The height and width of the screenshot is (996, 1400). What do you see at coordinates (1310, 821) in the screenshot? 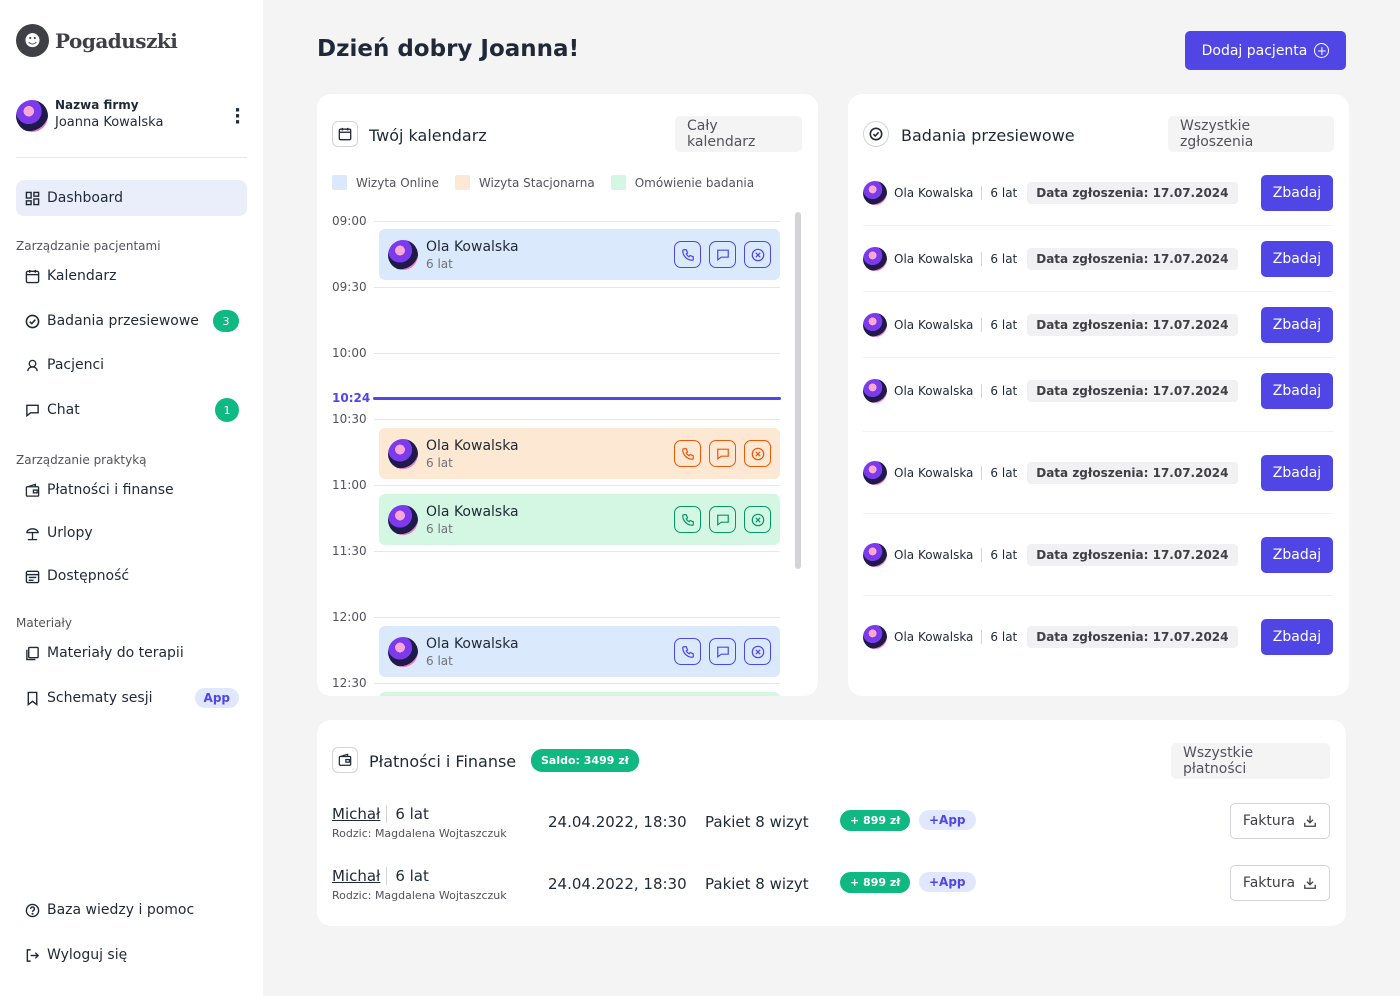
I see `download-icon` at bounding box center [1310, 821].